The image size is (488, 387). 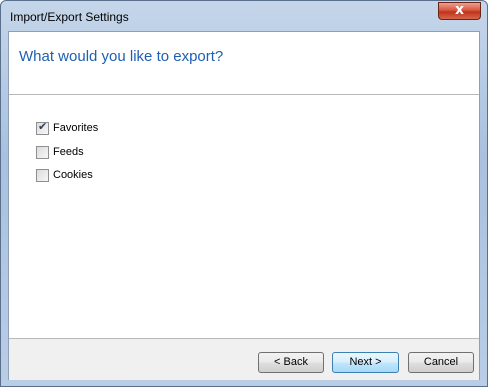 What do you see at coordinates (75, 128) in the screenshot?
I see `favorites-label: Favorites` at bounding box center [75, 128].